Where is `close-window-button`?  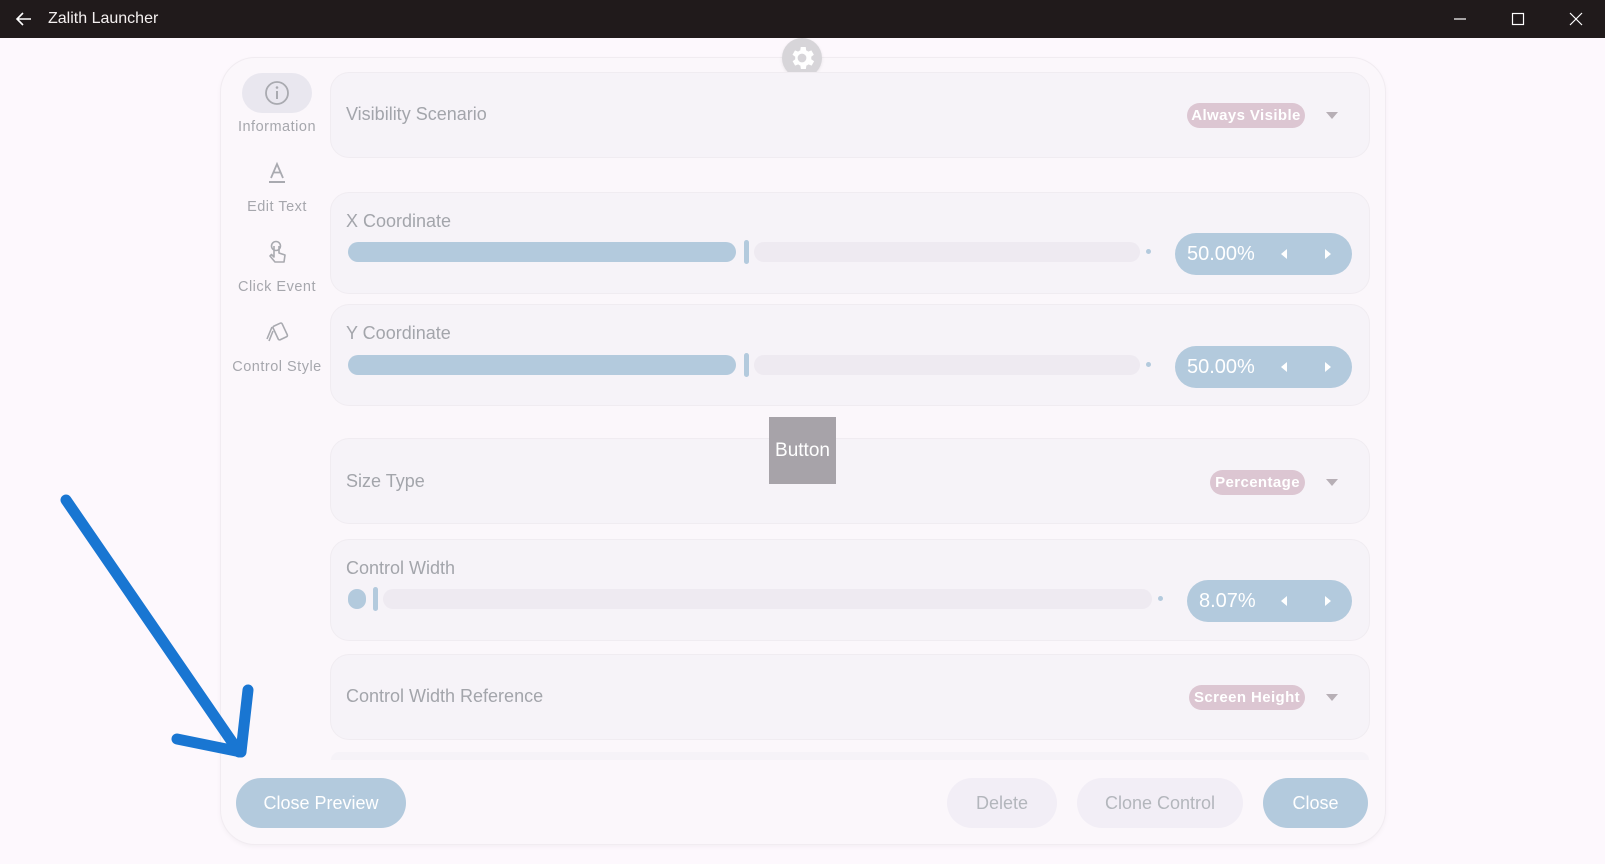
close-window-button is located at coordinates (1576, 19).